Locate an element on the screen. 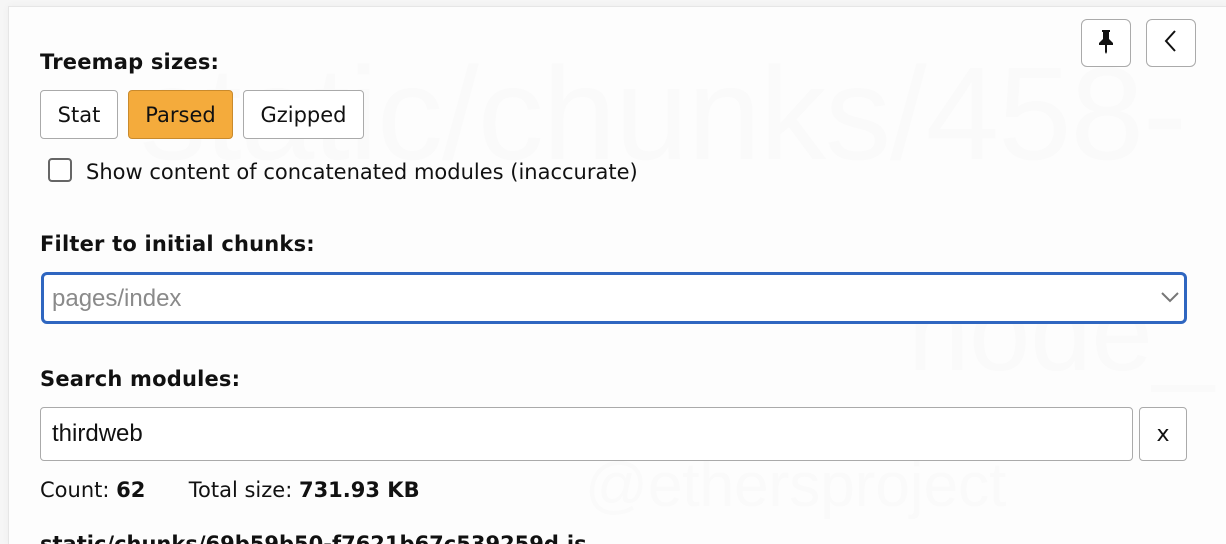 The height and width of the screenshot is (544, 1226). size-stat-button: Stat is located at coordinates (79, 114).